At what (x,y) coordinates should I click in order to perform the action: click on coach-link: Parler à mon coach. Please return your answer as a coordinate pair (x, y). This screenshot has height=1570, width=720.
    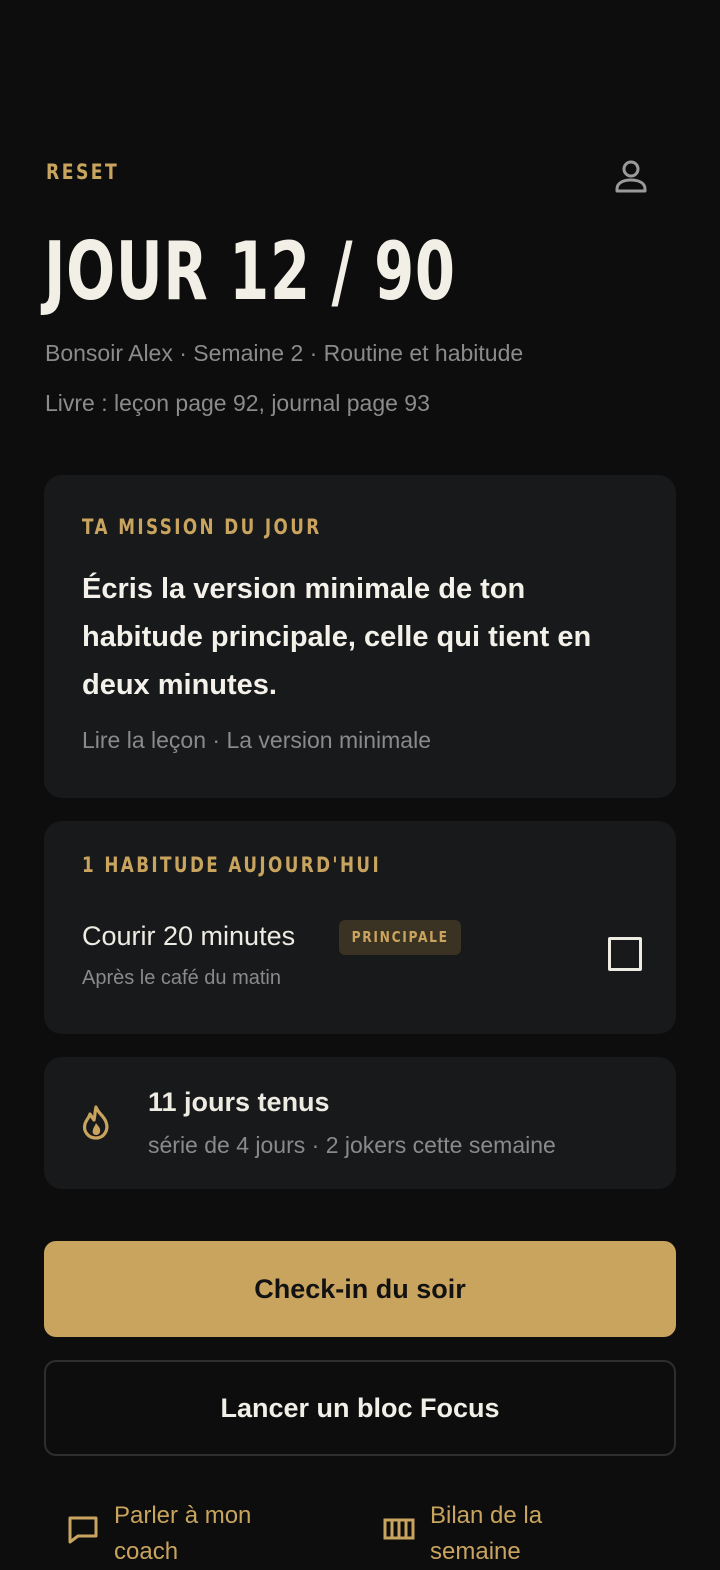
    Looking at the image, I should click on (186, 1533).